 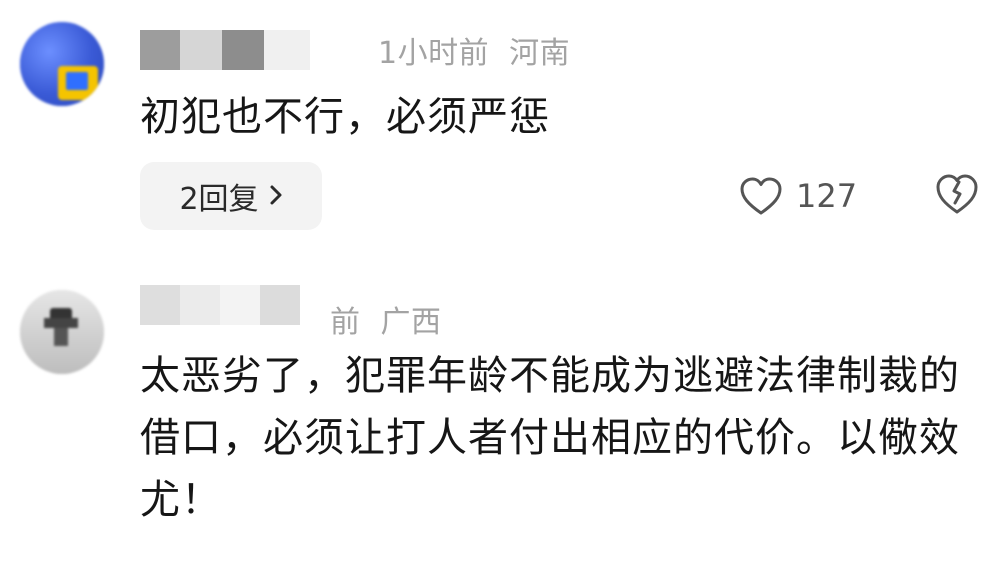 I want to click on comment-region: 河南, so click(x=540, y=53).